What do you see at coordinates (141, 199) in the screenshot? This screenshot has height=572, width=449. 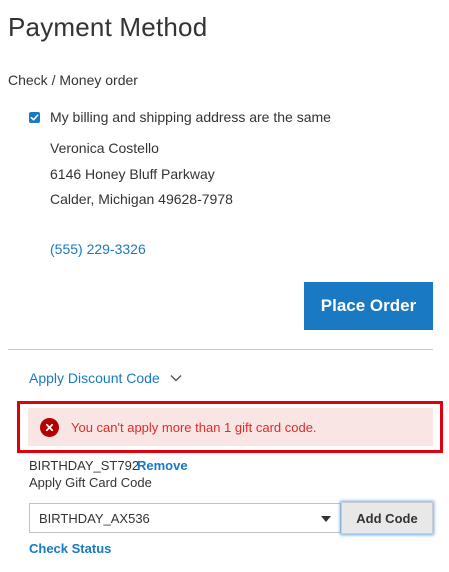 I see `billing-city-line: Calder, Michigan 49628-7978` at bounding box center [141, 199].